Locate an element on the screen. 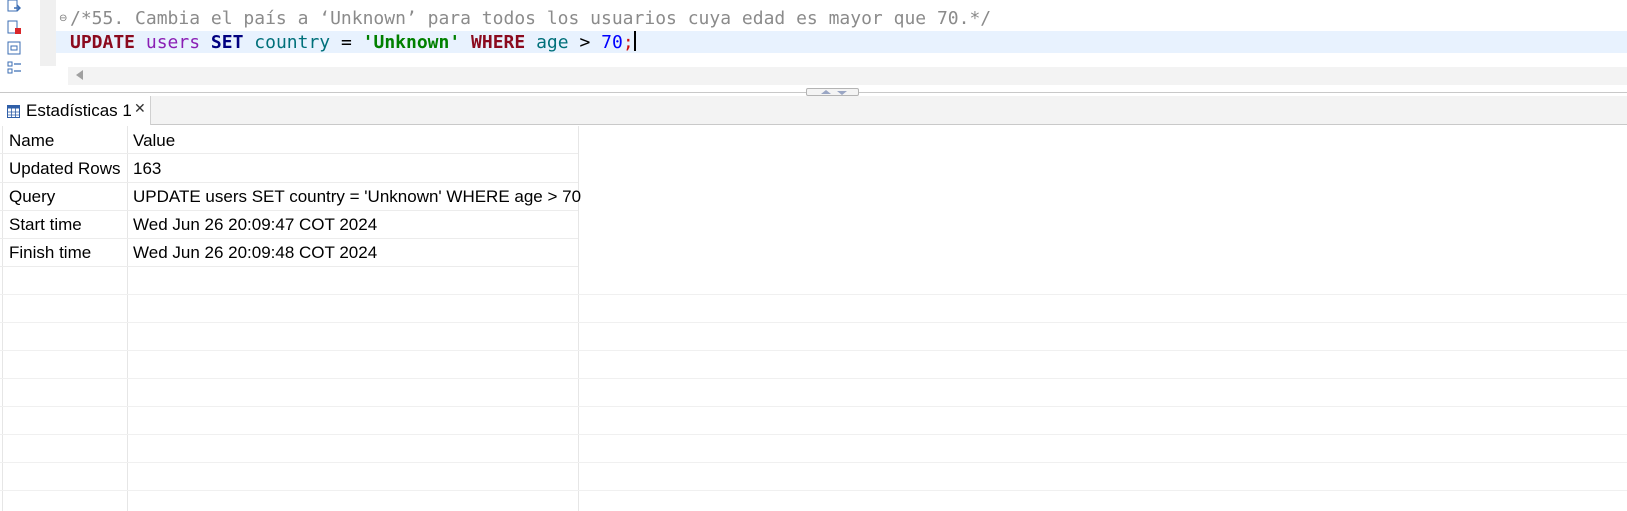 The image size is (1627, 511). execute-script-icon is located at coordinates (14, 8).